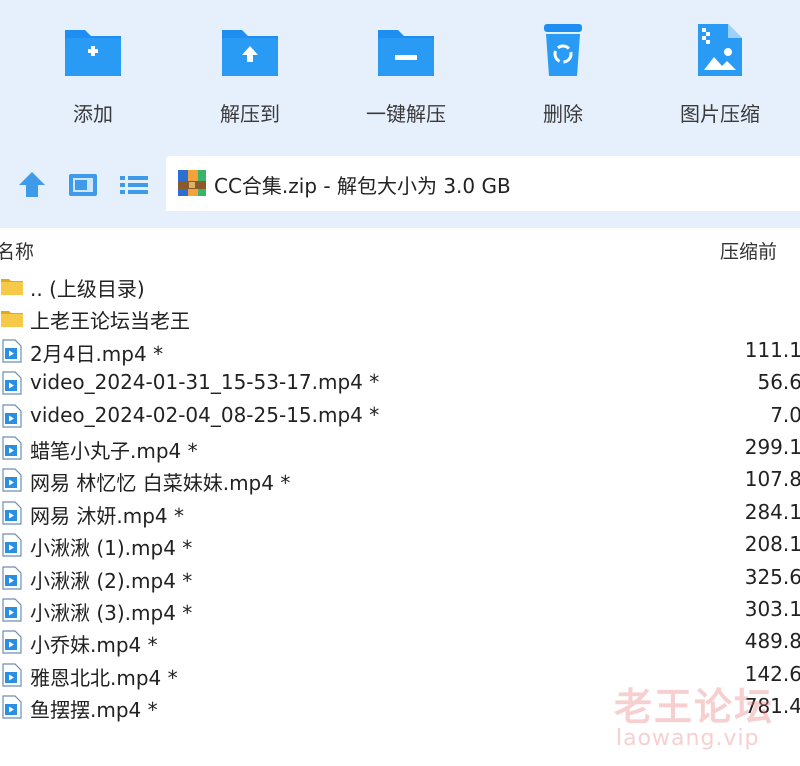 The height and width of the screenshot is (766, 800). I want to click on delete-button: 删除, so click(563, 73).